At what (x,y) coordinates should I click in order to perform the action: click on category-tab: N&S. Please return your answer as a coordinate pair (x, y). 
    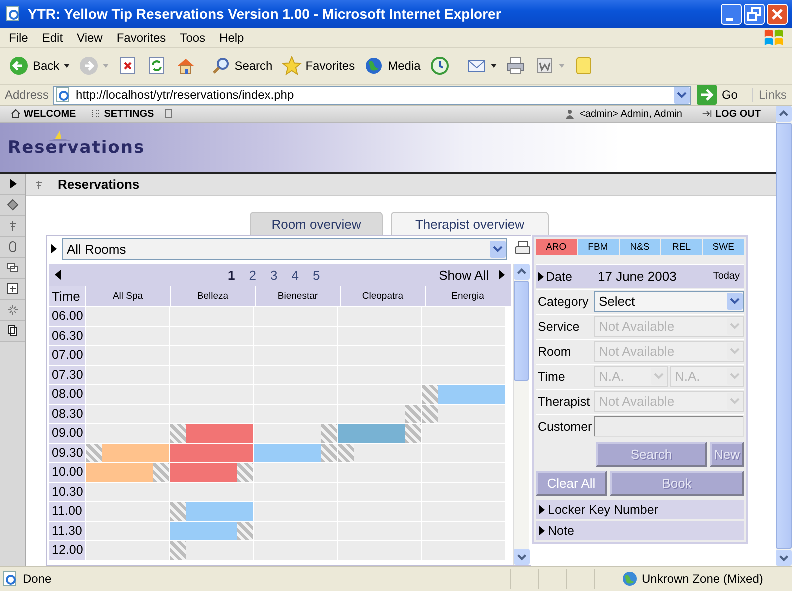
    Looking at the image, I should click on (640, 247).